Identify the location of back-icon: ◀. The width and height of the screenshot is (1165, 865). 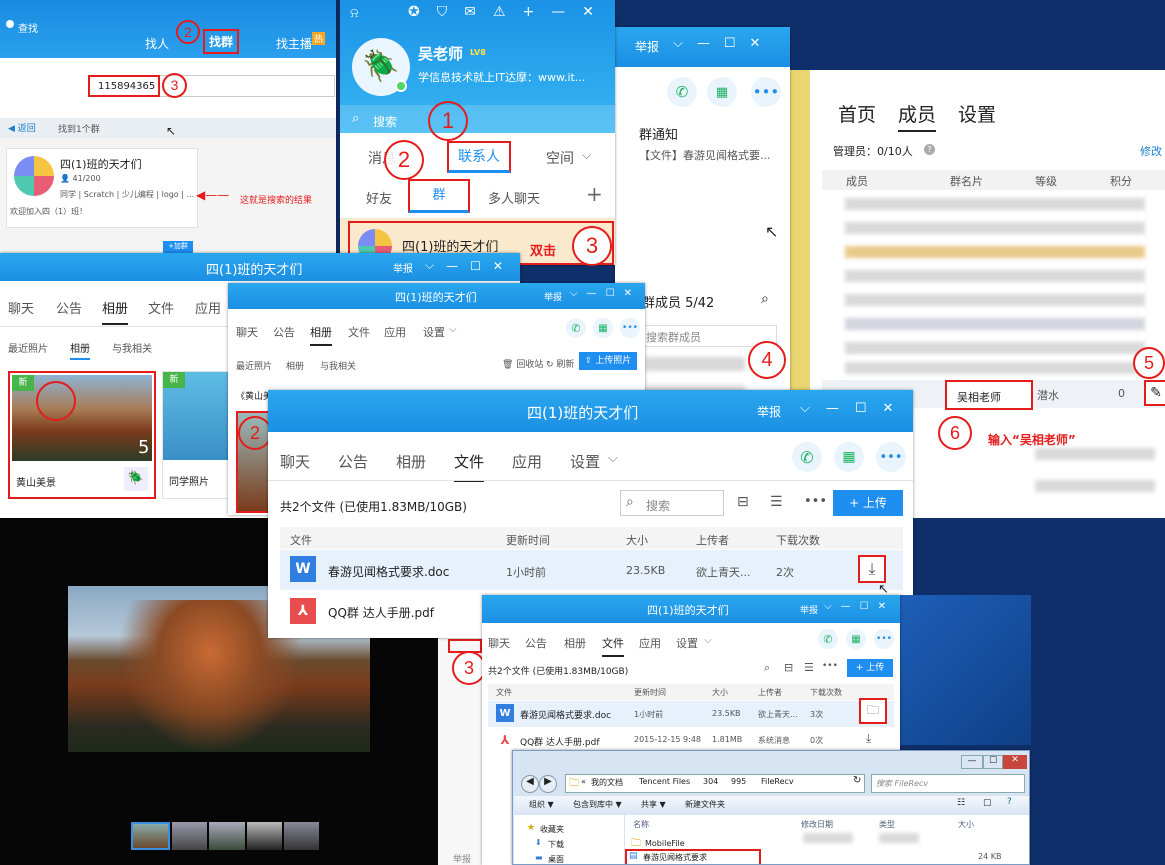
(530, 784).